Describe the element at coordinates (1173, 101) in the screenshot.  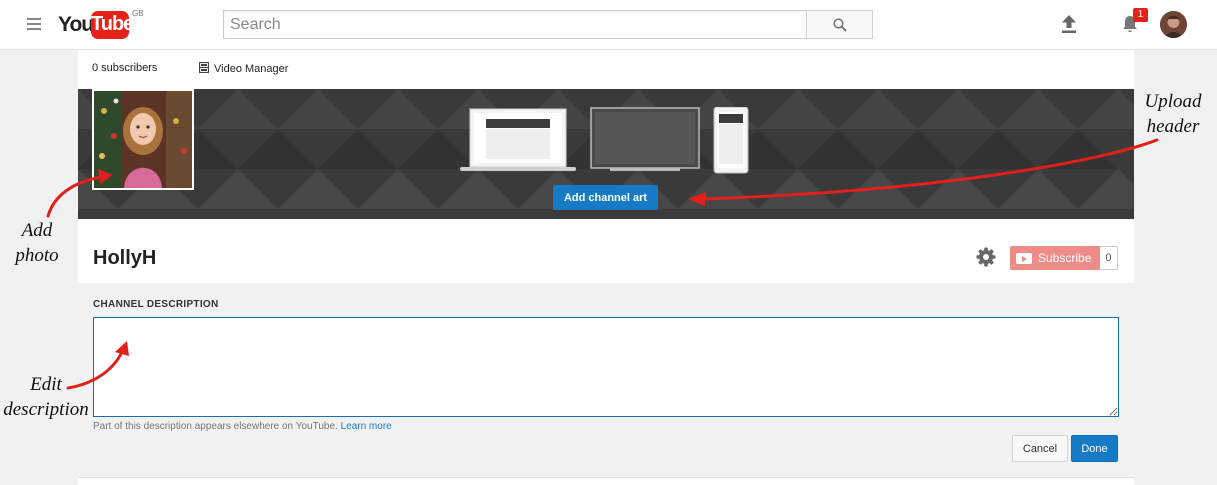
I see `annotation-upload-header-line1: Upload` at that location.